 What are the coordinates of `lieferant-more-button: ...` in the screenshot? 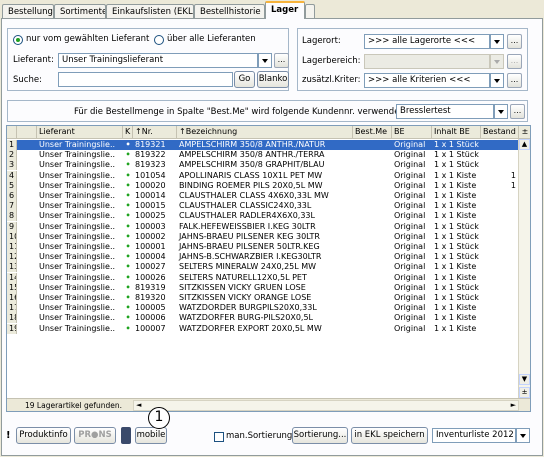 It's located at (281, 60).